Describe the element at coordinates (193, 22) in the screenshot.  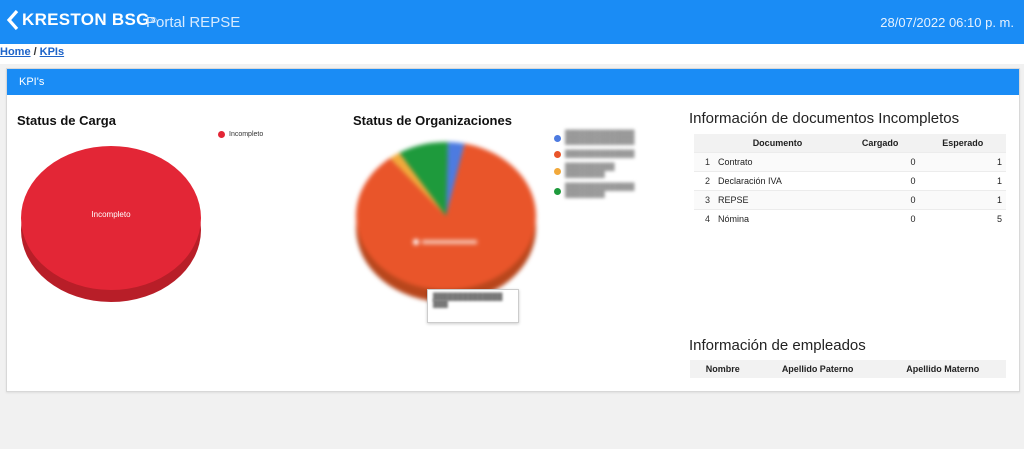
I see `portal-title: Portal REPSE` at that location.